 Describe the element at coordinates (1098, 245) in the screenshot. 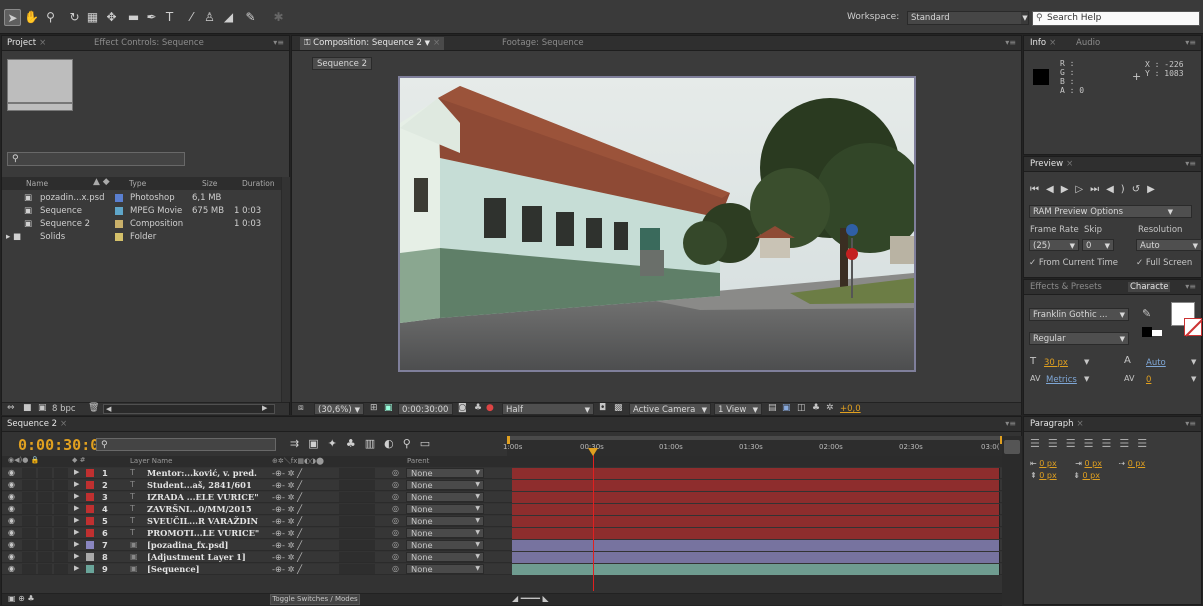

I see `skip-select: 0 ▼` at that location.